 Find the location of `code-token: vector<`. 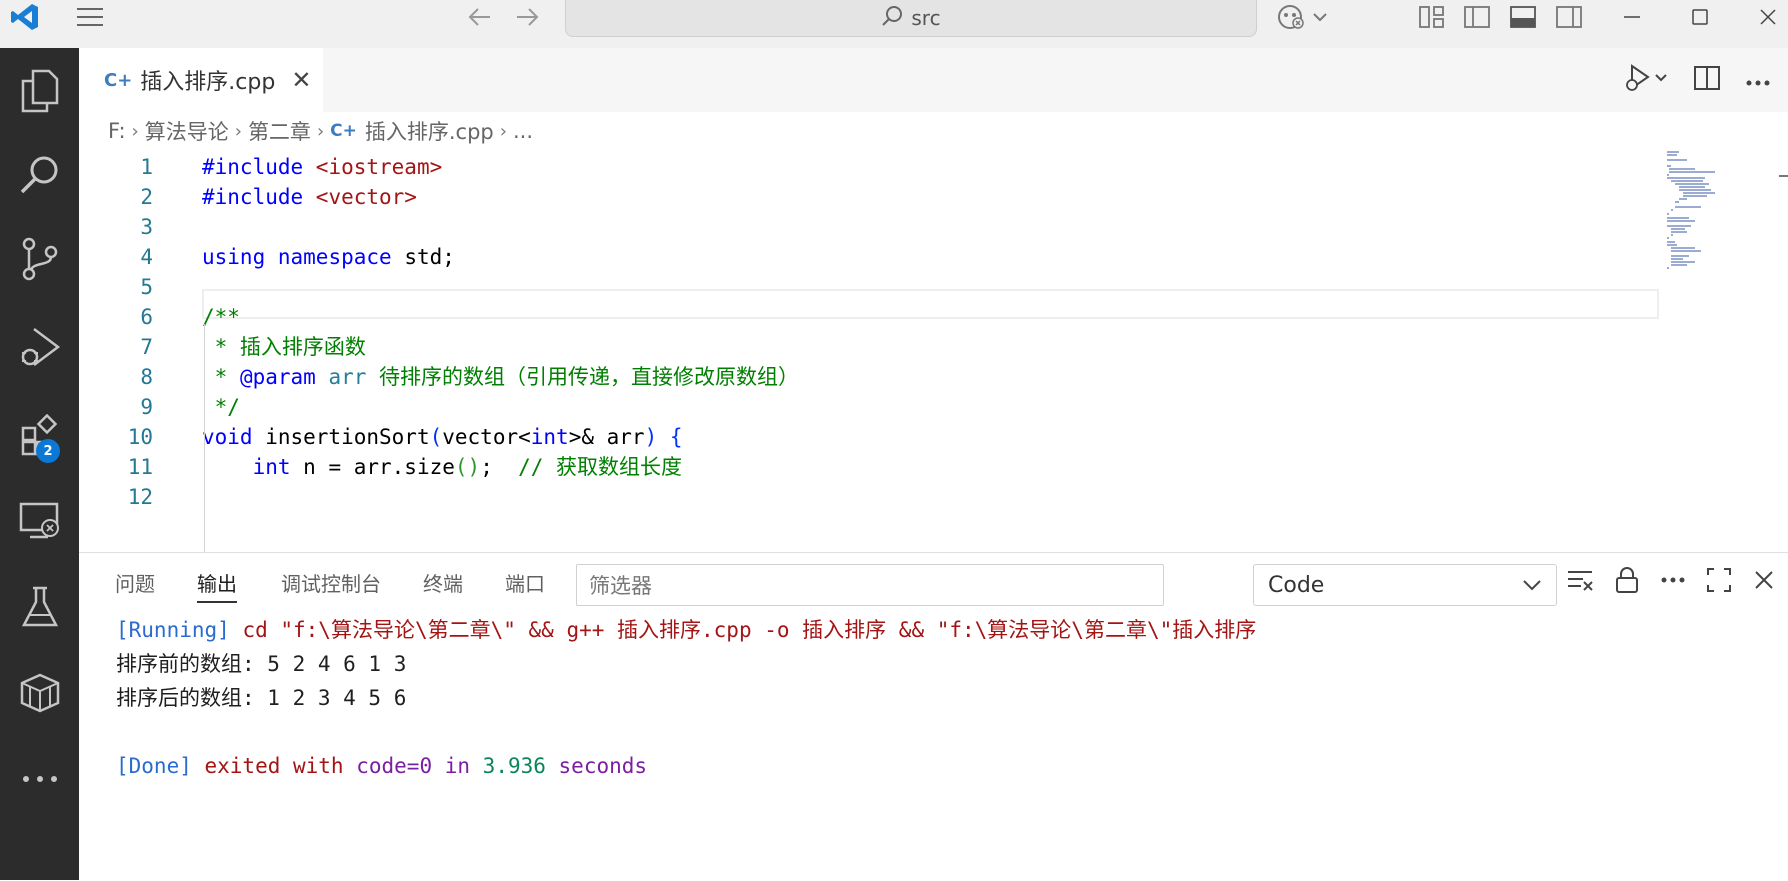

code-token: vector< is located at coordinates (486, 437).